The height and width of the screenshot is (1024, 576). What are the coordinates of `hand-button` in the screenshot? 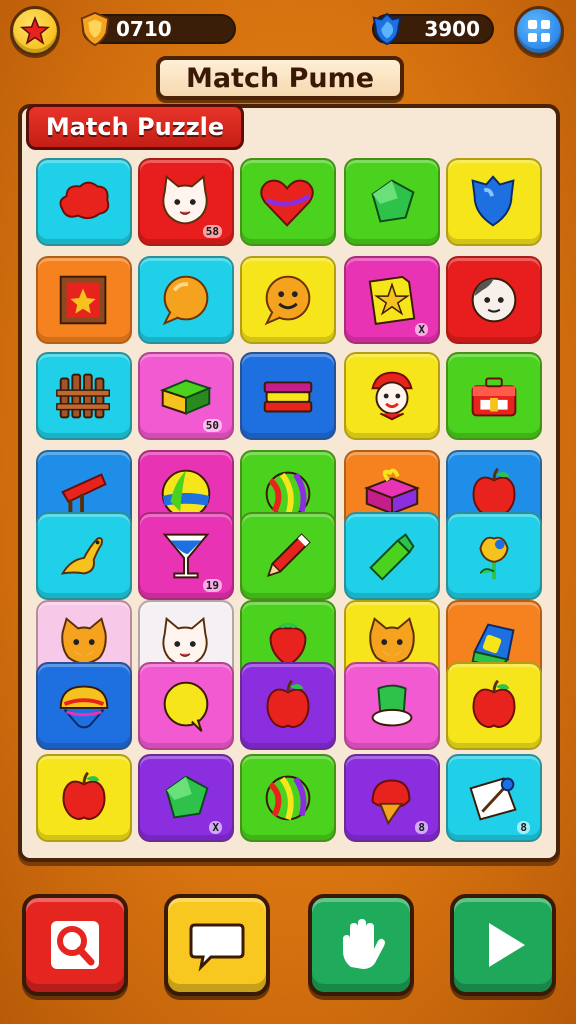 It's located at (361, 945).